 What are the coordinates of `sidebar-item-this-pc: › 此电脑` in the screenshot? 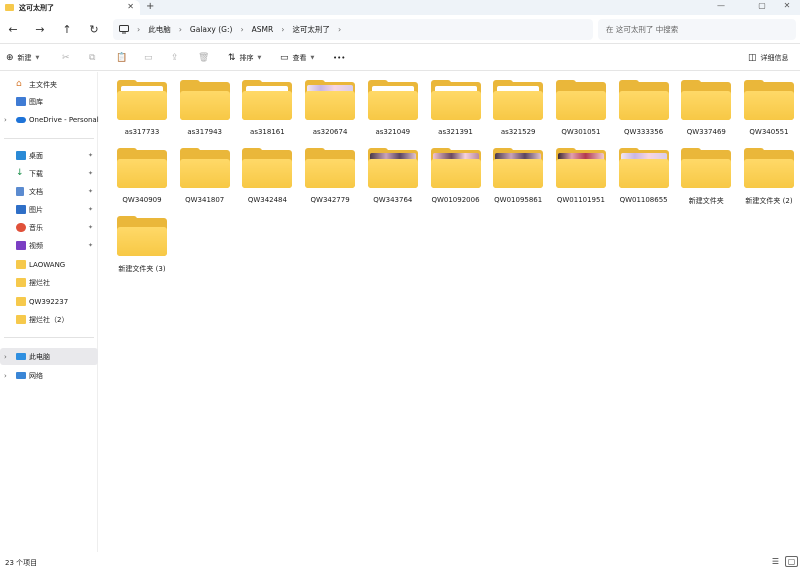 It's located at (49, 356).